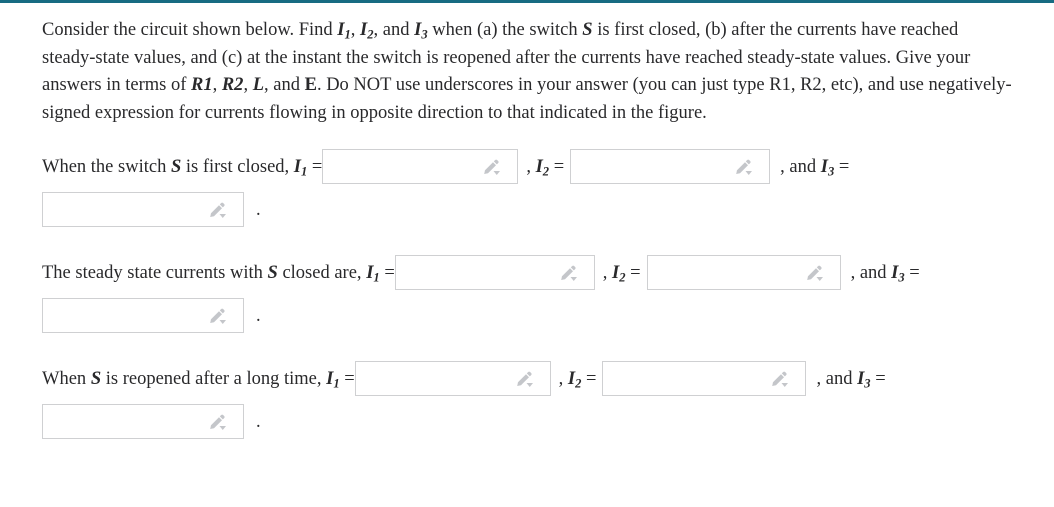 This screenshot has height=507, width=1054. What do you see at coordinates (851, 379) in the screenshot?
I see `question-3-sep-i3: , and I3 =` at bounding box center [851, 379].